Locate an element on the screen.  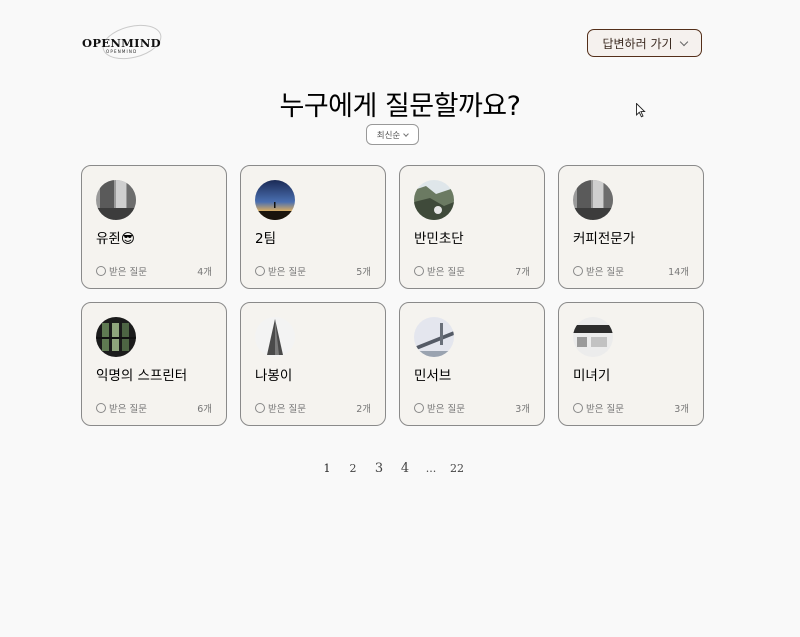
profile-card: 미녀기 받은 질문 3개 is located at coordinates (631, 364).